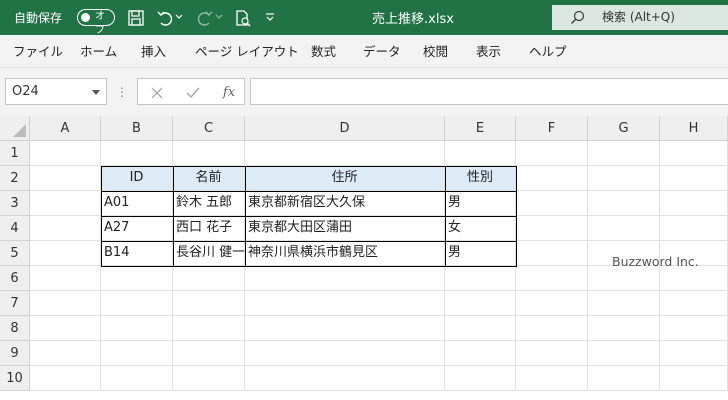 Image resolution: width=728 pixels, height=400 pixels. Describe the element at coordinates (489, 91) in the screenshot. I see `formula-input` at that location.